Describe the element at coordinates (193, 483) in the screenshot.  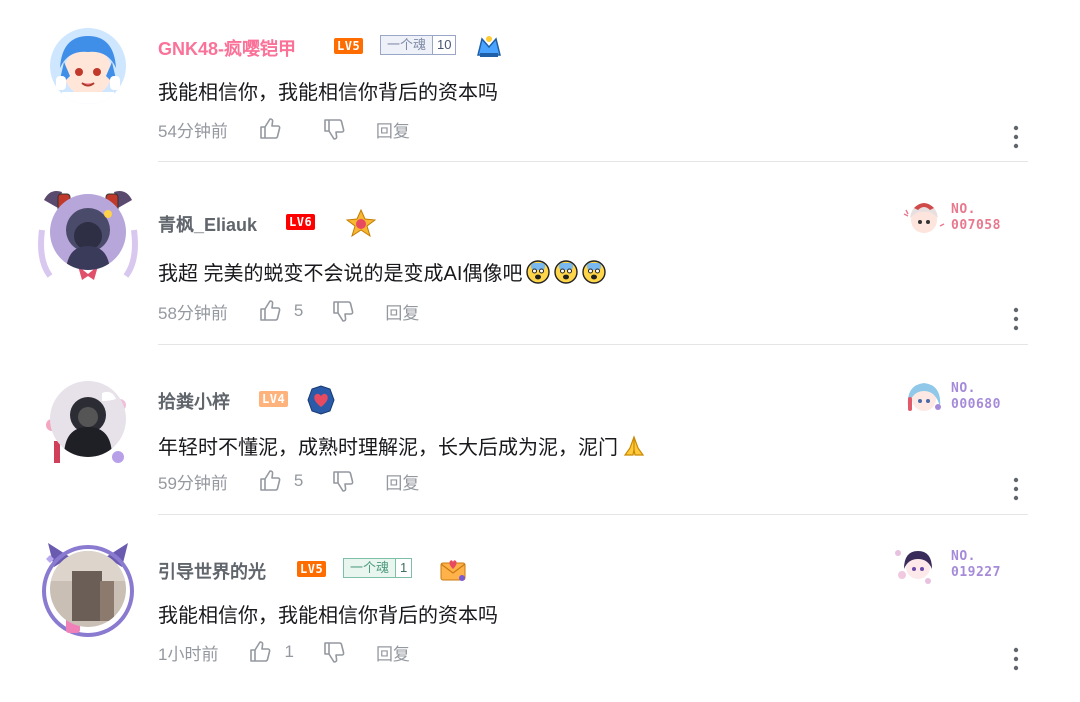
I see `timestamp: 59分钟前` at that location.